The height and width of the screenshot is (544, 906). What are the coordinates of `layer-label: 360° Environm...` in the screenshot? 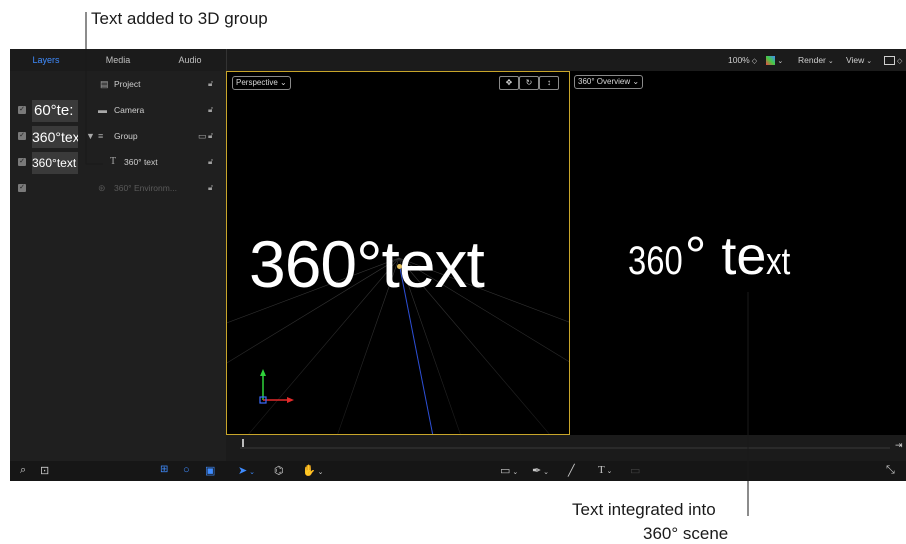 It's located at (145, 188).